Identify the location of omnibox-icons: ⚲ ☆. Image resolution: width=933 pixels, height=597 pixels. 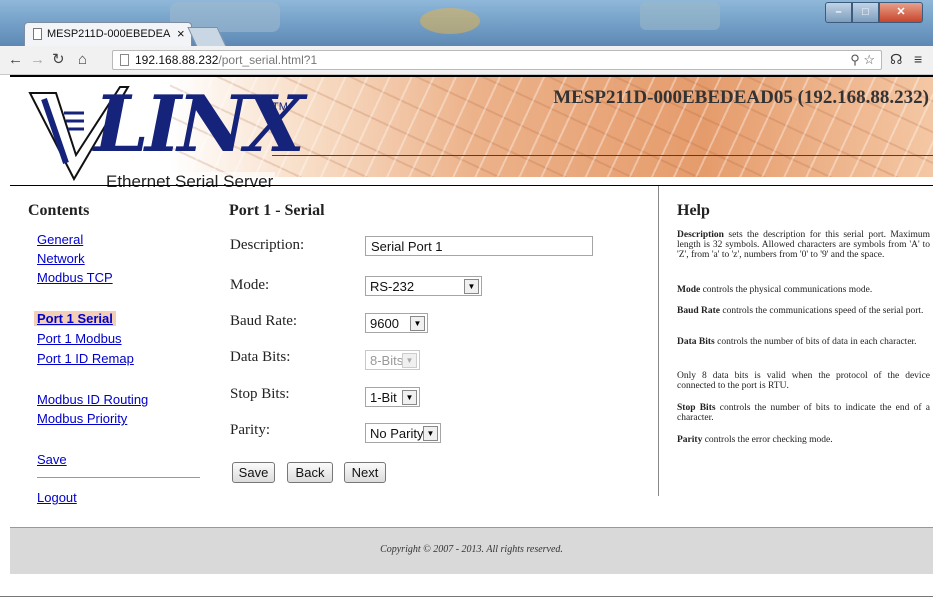
(862, 60).